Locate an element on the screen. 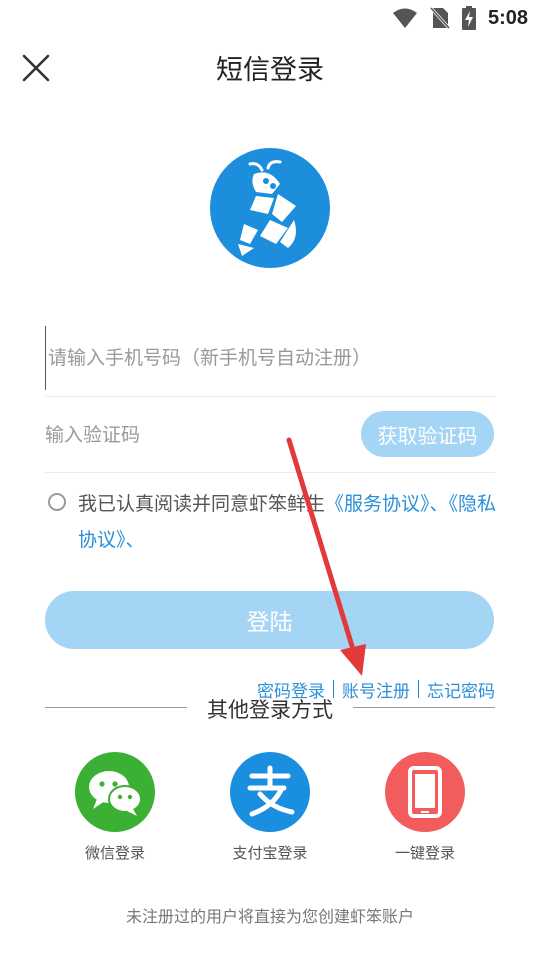 The height and width of the screenshot is (960, 540). one-click-login-button is located at coordinates (425, 792).